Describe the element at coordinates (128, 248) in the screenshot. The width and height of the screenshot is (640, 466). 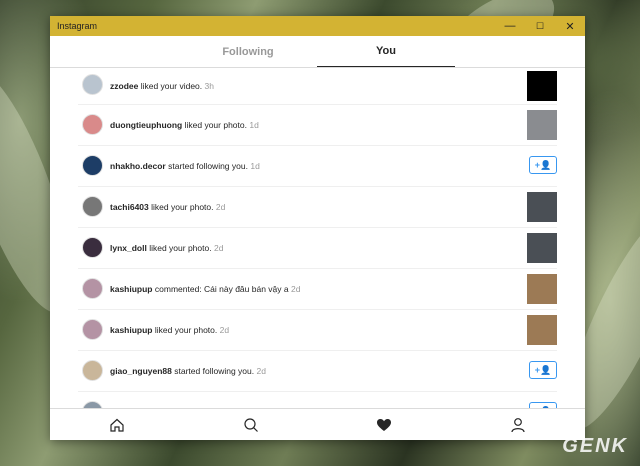
I see `username-link: lynx_doll` at that location.